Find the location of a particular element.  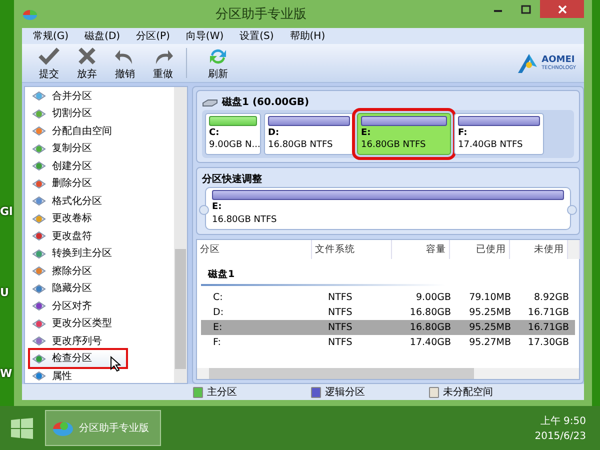

partition-name: C: is located at coordinates (214, 133).